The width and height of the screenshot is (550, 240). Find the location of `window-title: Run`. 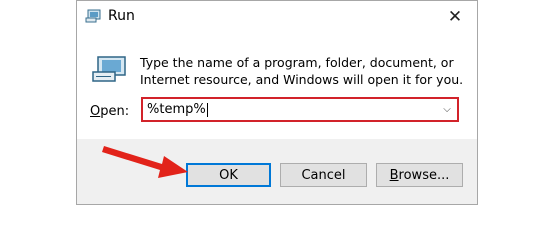

window-title: Run is located at coordinates (121, 16).